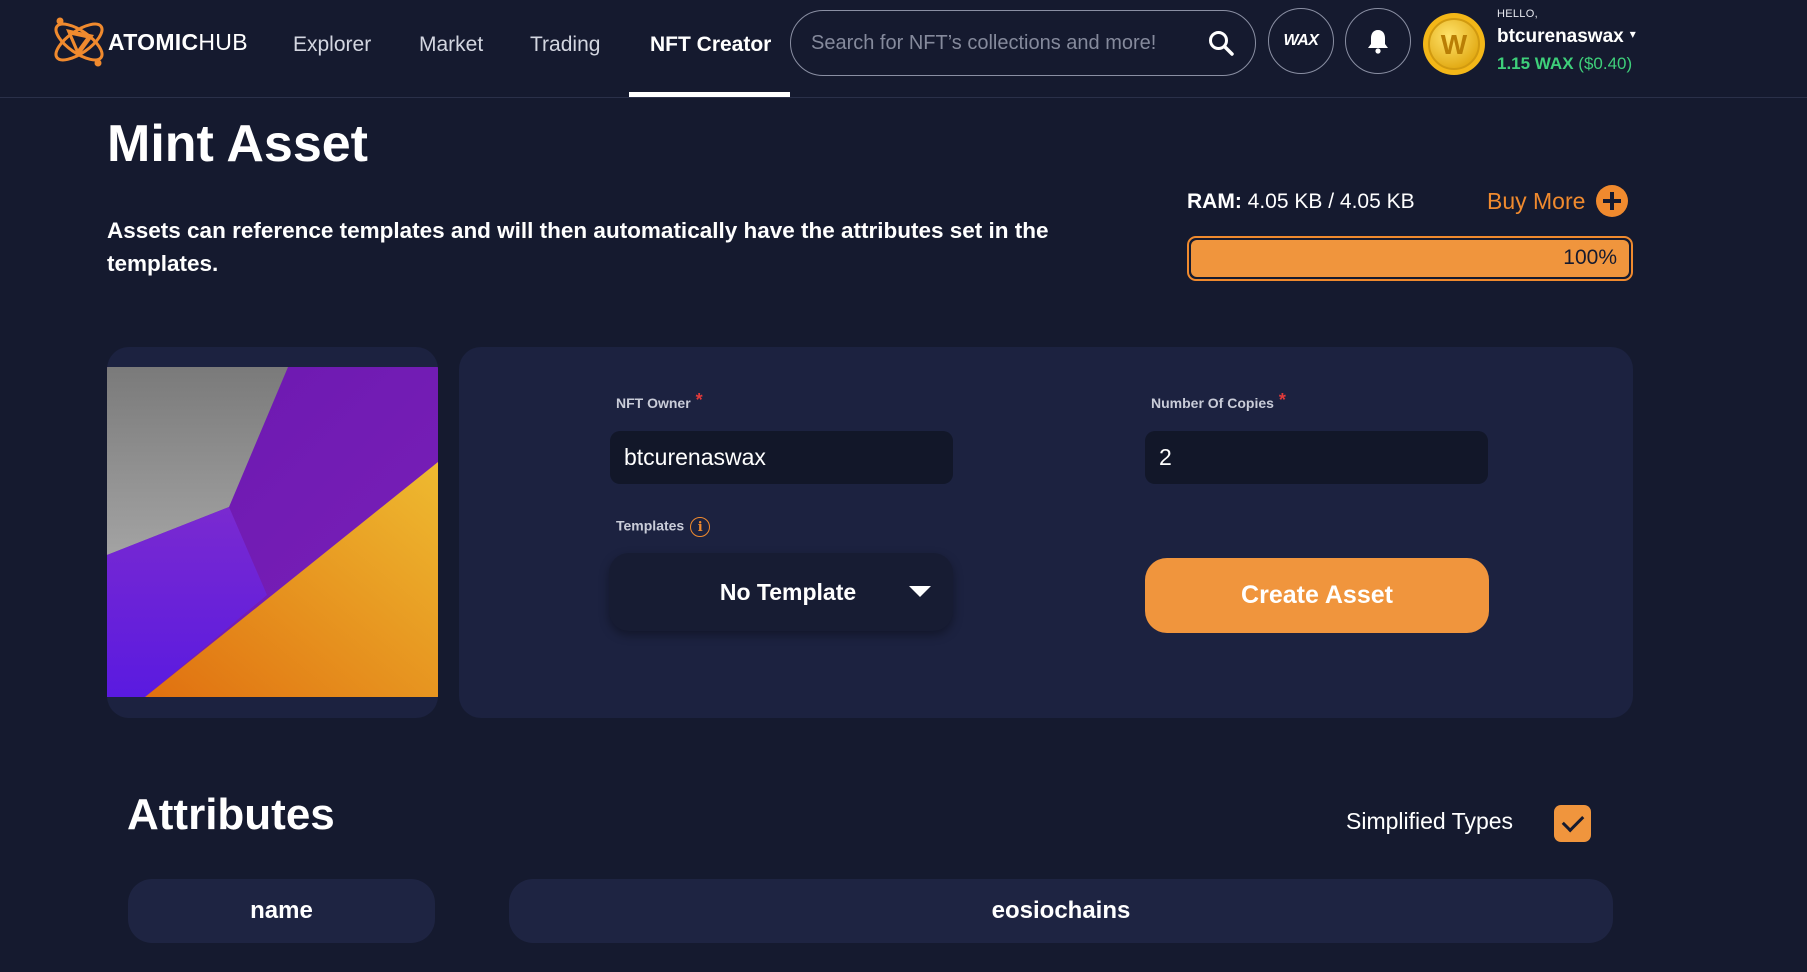 The image size is (1807, 972). I want to click on search-bar, so click(1023, 43).